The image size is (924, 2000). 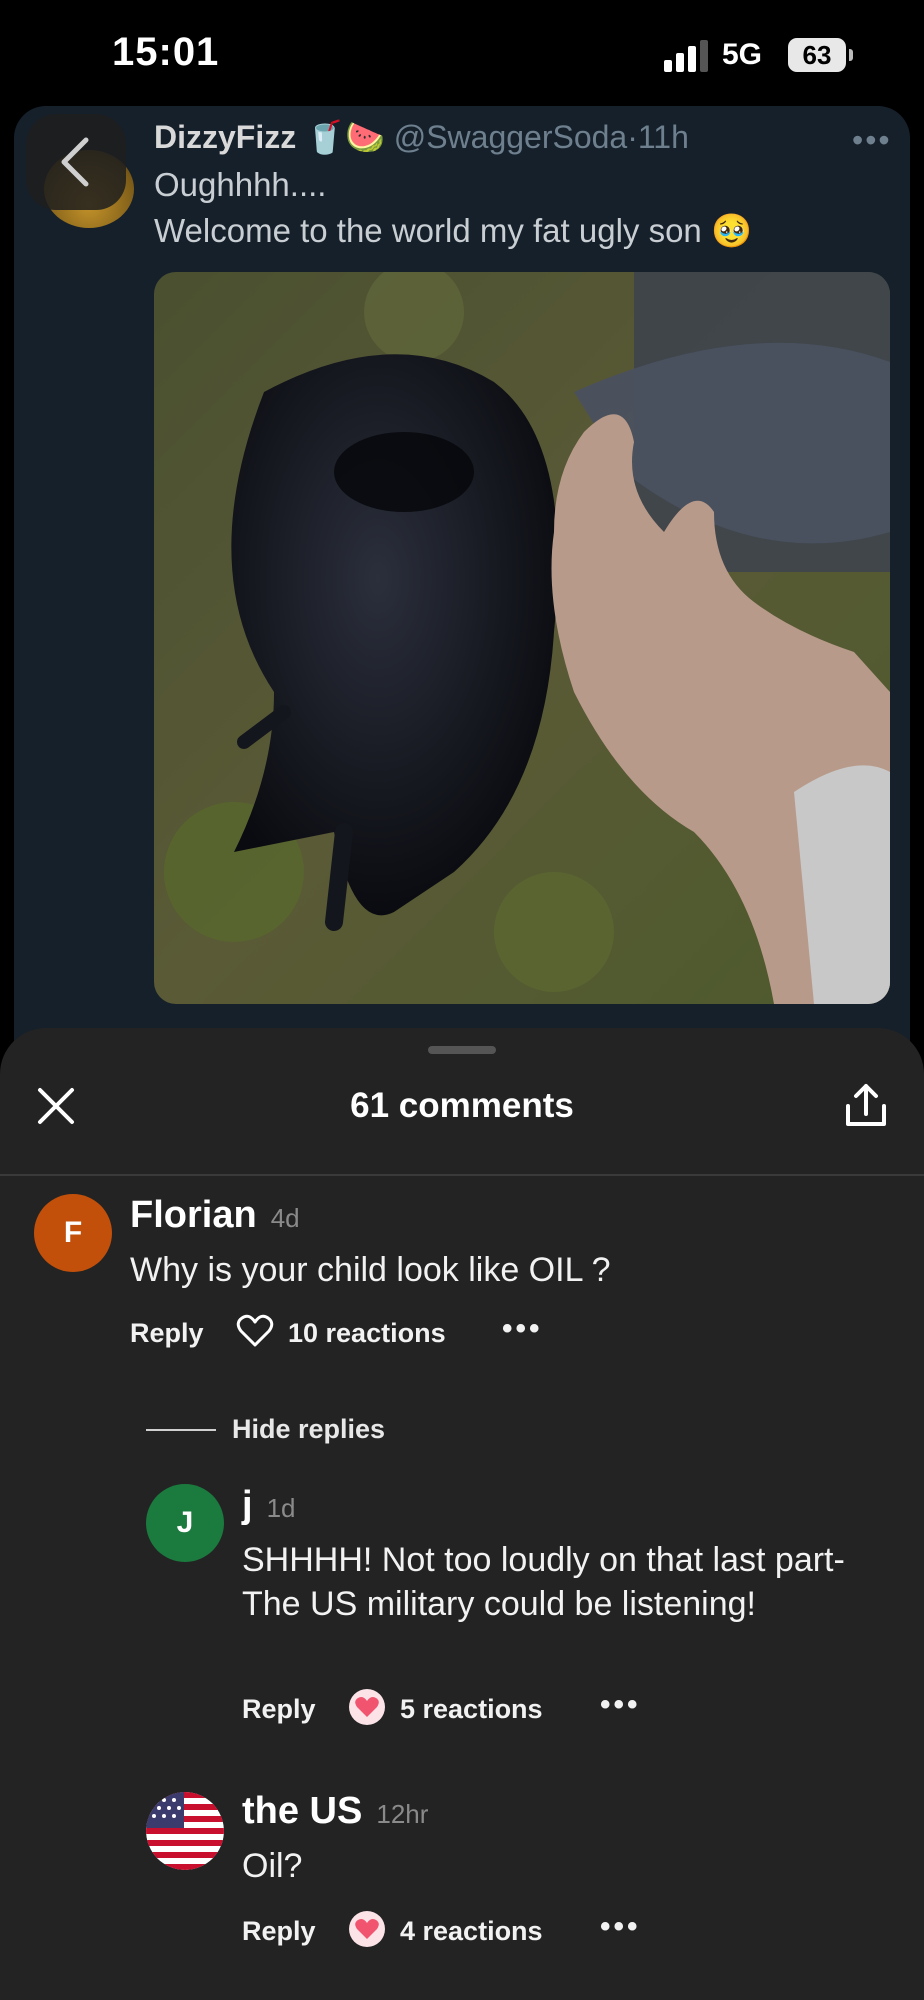 I want to click on us-flag-icon, so click(x=185, y=1831).